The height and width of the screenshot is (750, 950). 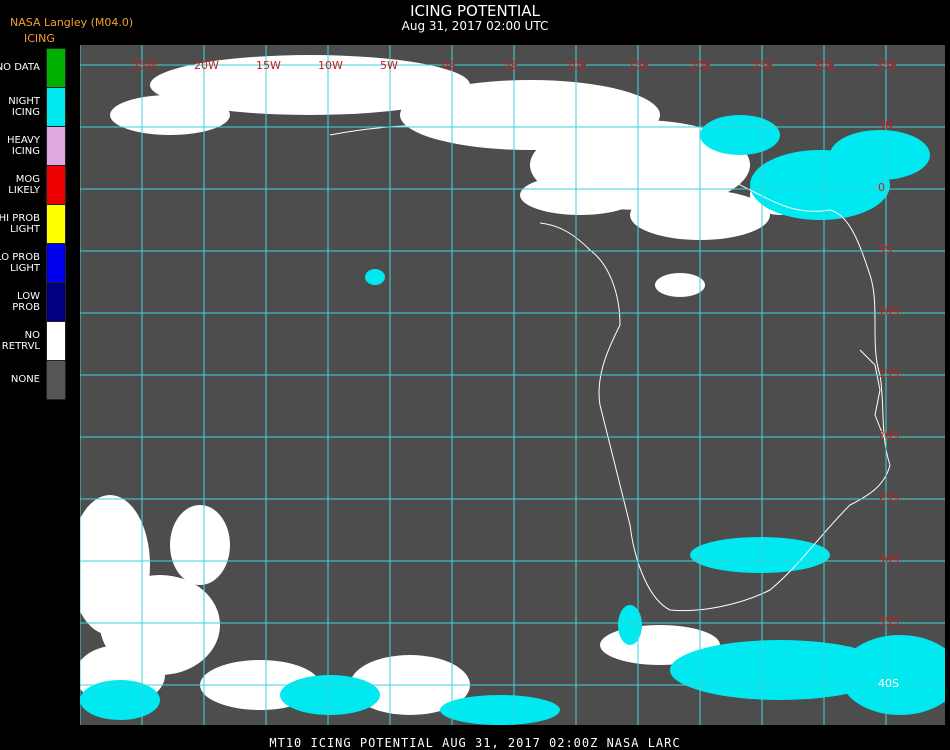 I want to click on longitude-label: 5E, so click(x=511, y=65).